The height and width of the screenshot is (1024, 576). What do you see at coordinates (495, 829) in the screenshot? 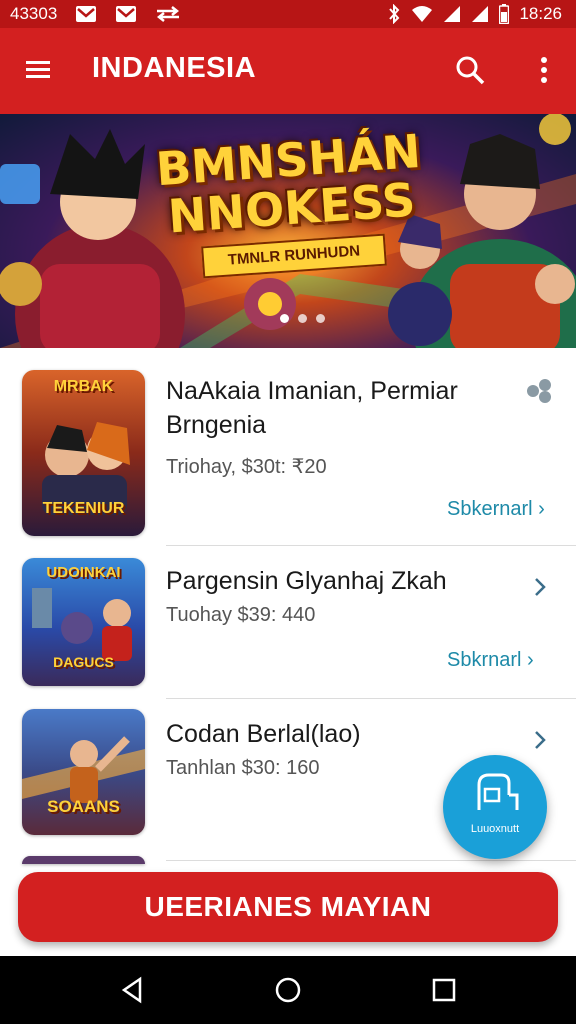
I see `fab-label: Luuoxnutt` at bounding box center [495, 829].